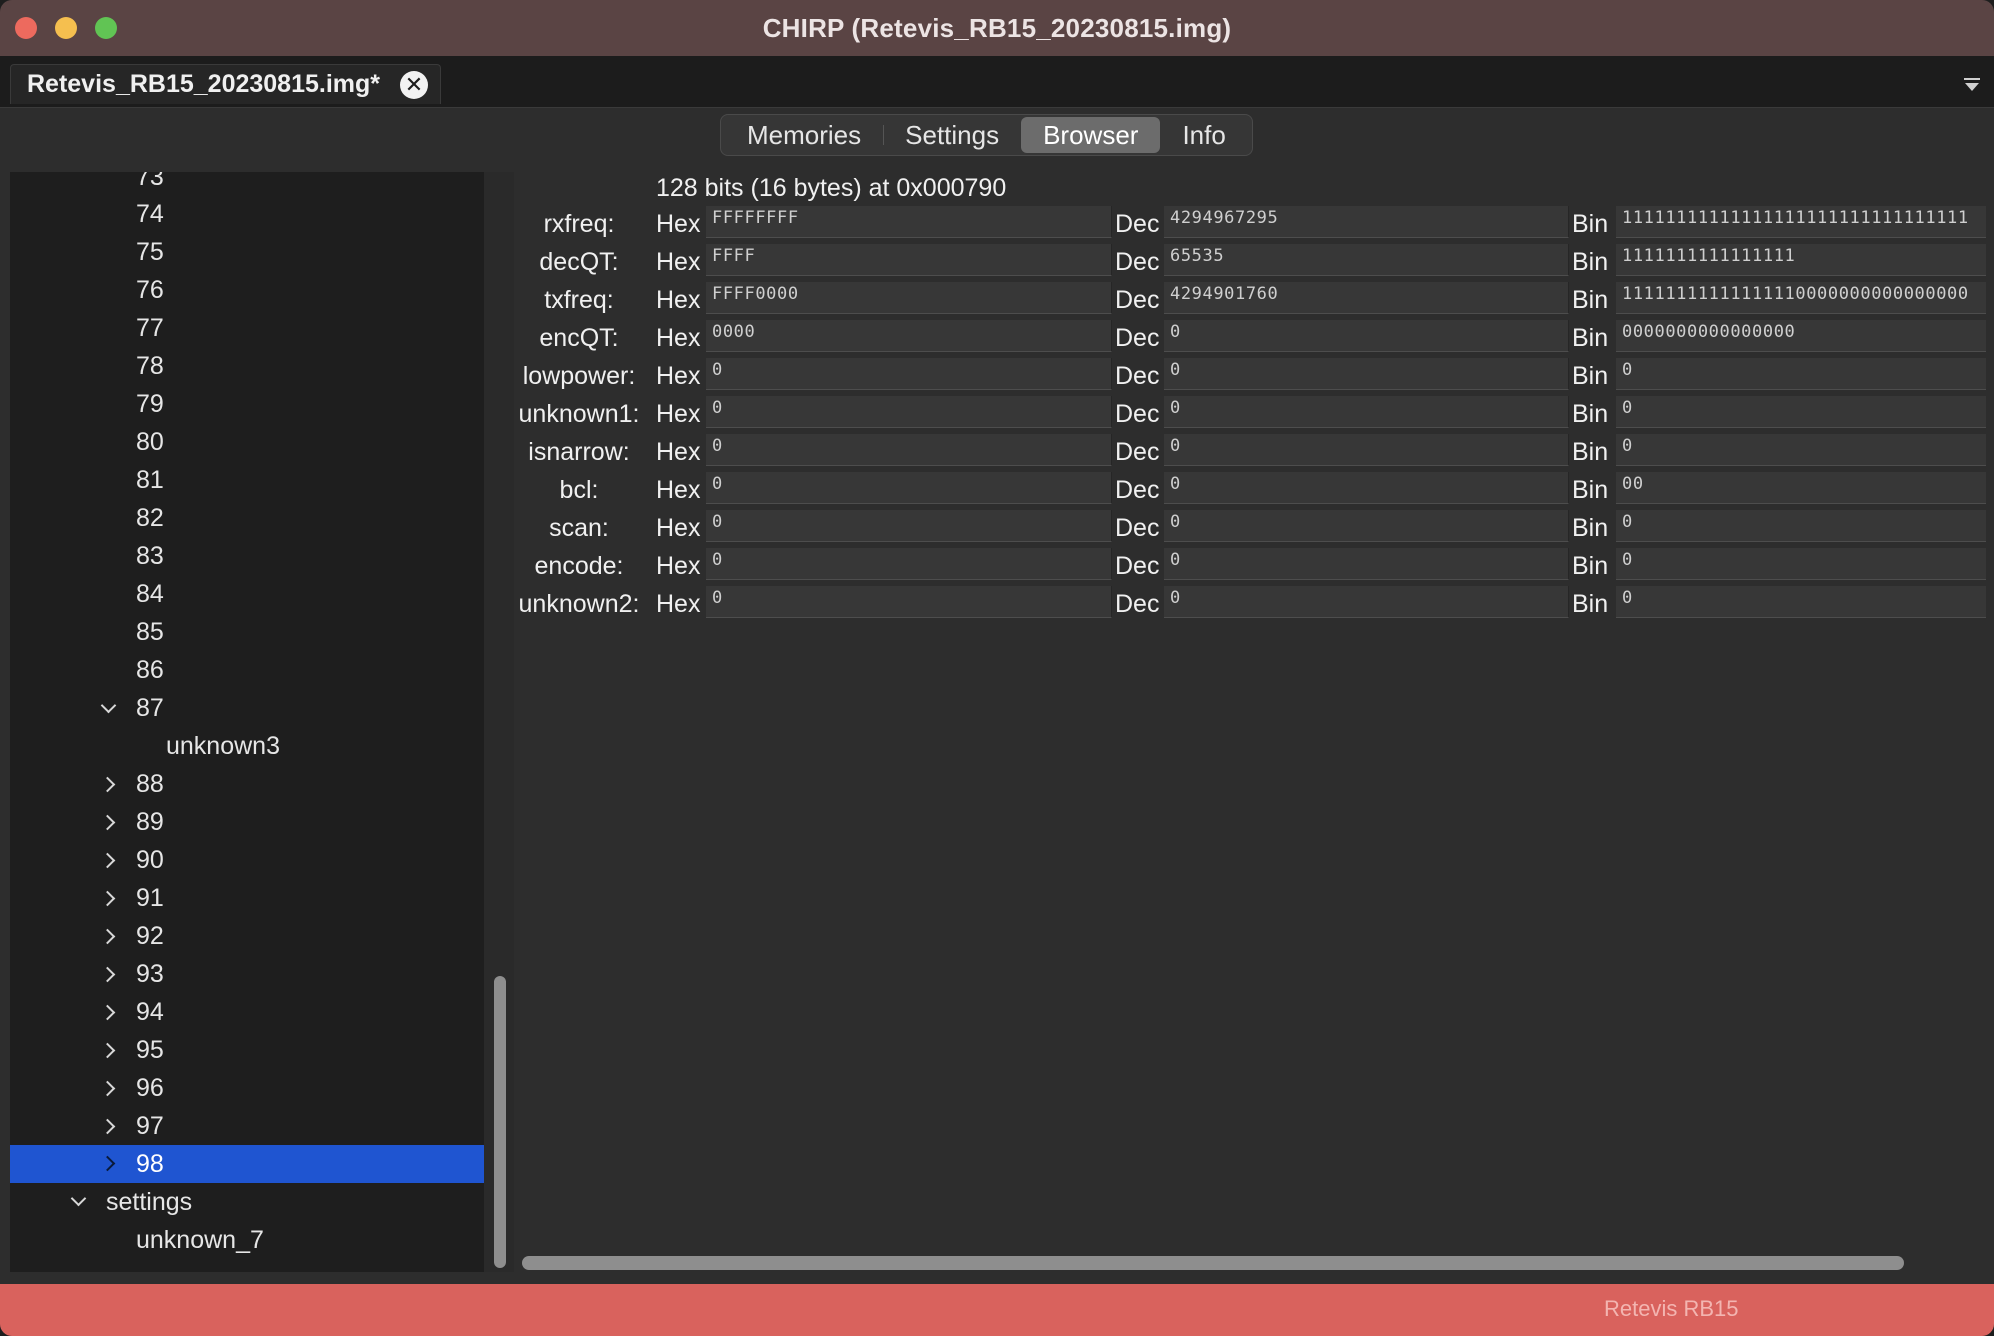  What do you see at coordinates (414, 84) in the screenshot?
I see `close-tab-icon: ✕` at bounding box center [414, 84].